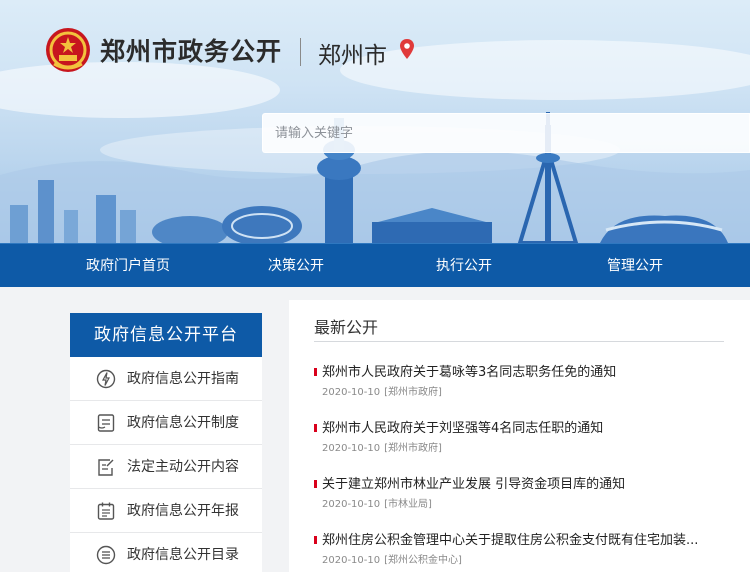  I want to click on sidebar-item-label: 政府信息公开目录, so click(183, 555).